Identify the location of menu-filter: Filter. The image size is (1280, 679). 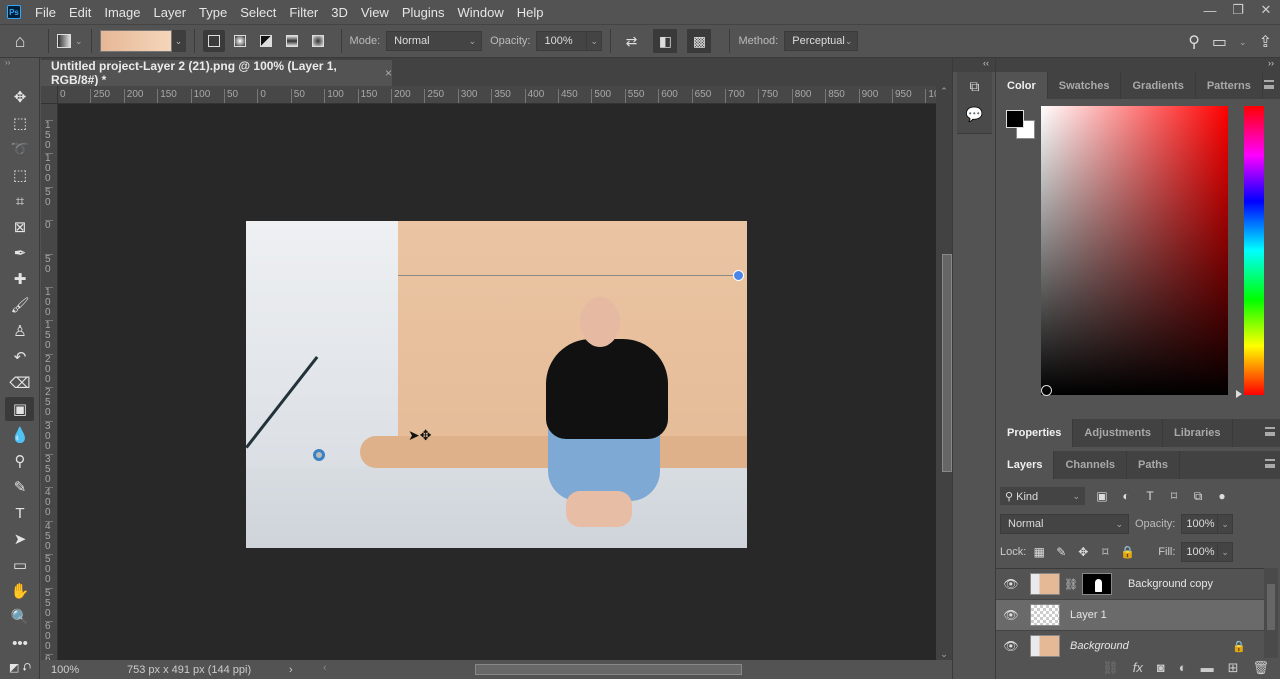
(303, 12).